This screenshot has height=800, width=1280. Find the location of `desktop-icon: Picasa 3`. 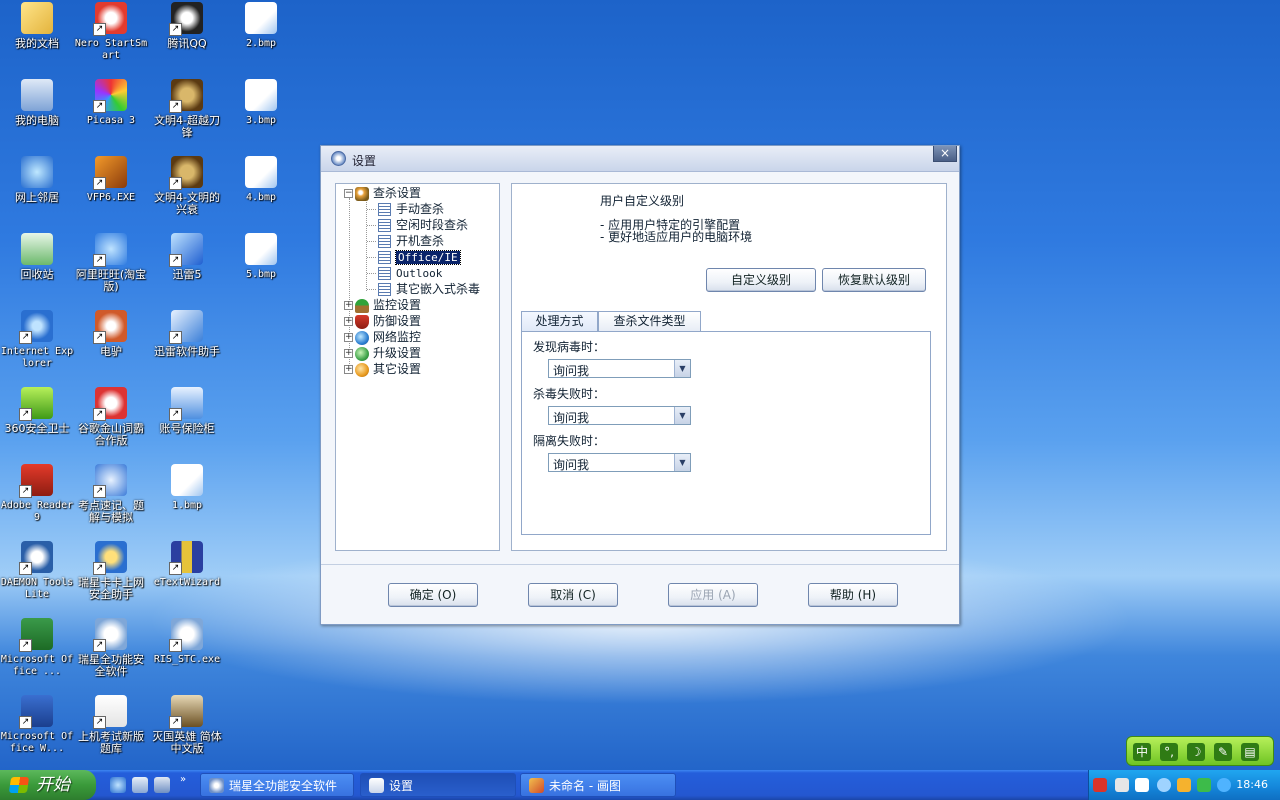

desktop-icon: Picasa 3 is located at coordinates (111, 103).